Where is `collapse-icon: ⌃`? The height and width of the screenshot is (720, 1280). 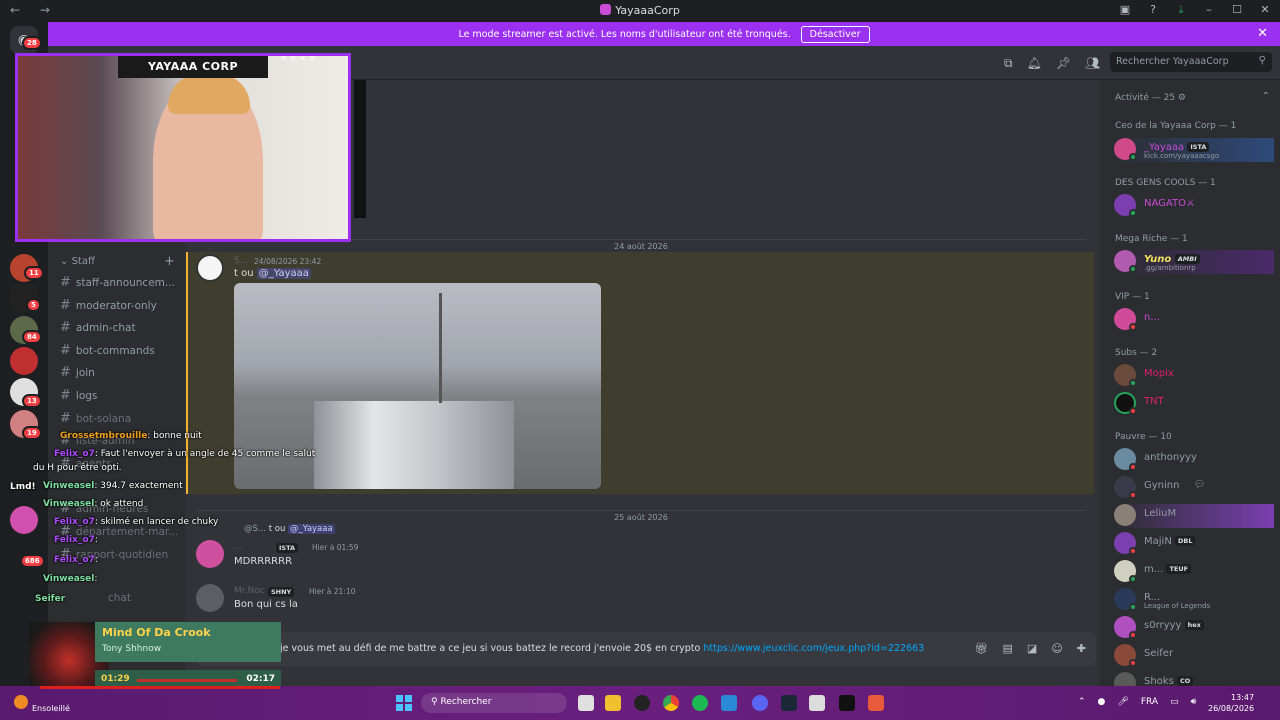 collapse-icon: ⌃ is located at coordinates (1266, 96).